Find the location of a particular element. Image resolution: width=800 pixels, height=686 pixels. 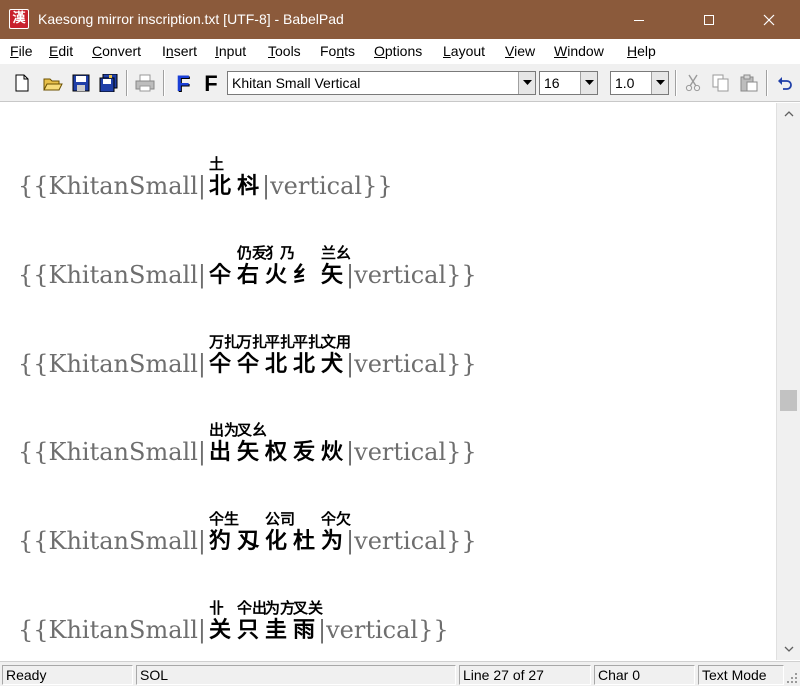

chevron-up-icon is located at coordinates (789, 114).